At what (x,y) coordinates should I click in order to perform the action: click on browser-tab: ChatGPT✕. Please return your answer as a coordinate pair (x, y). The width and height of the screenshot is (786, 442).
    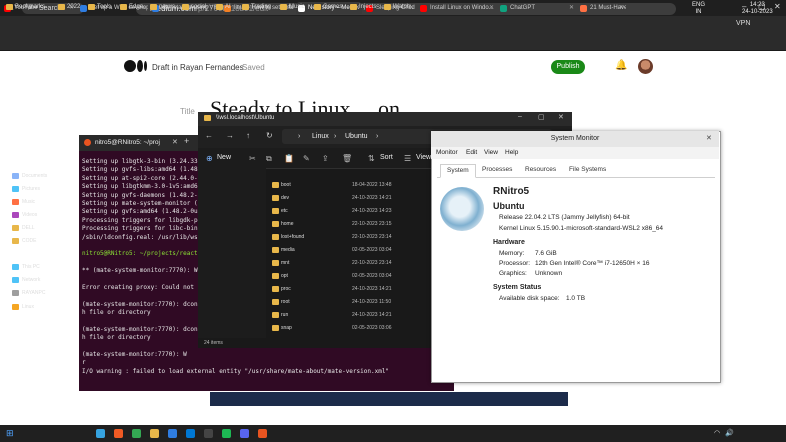
    Looking at the image, I should click on (537, 8).